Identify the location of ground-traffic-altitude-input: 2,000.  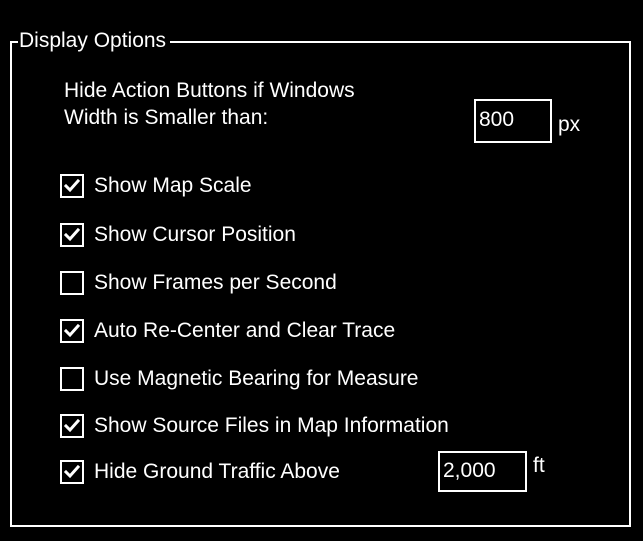
(482, 471).